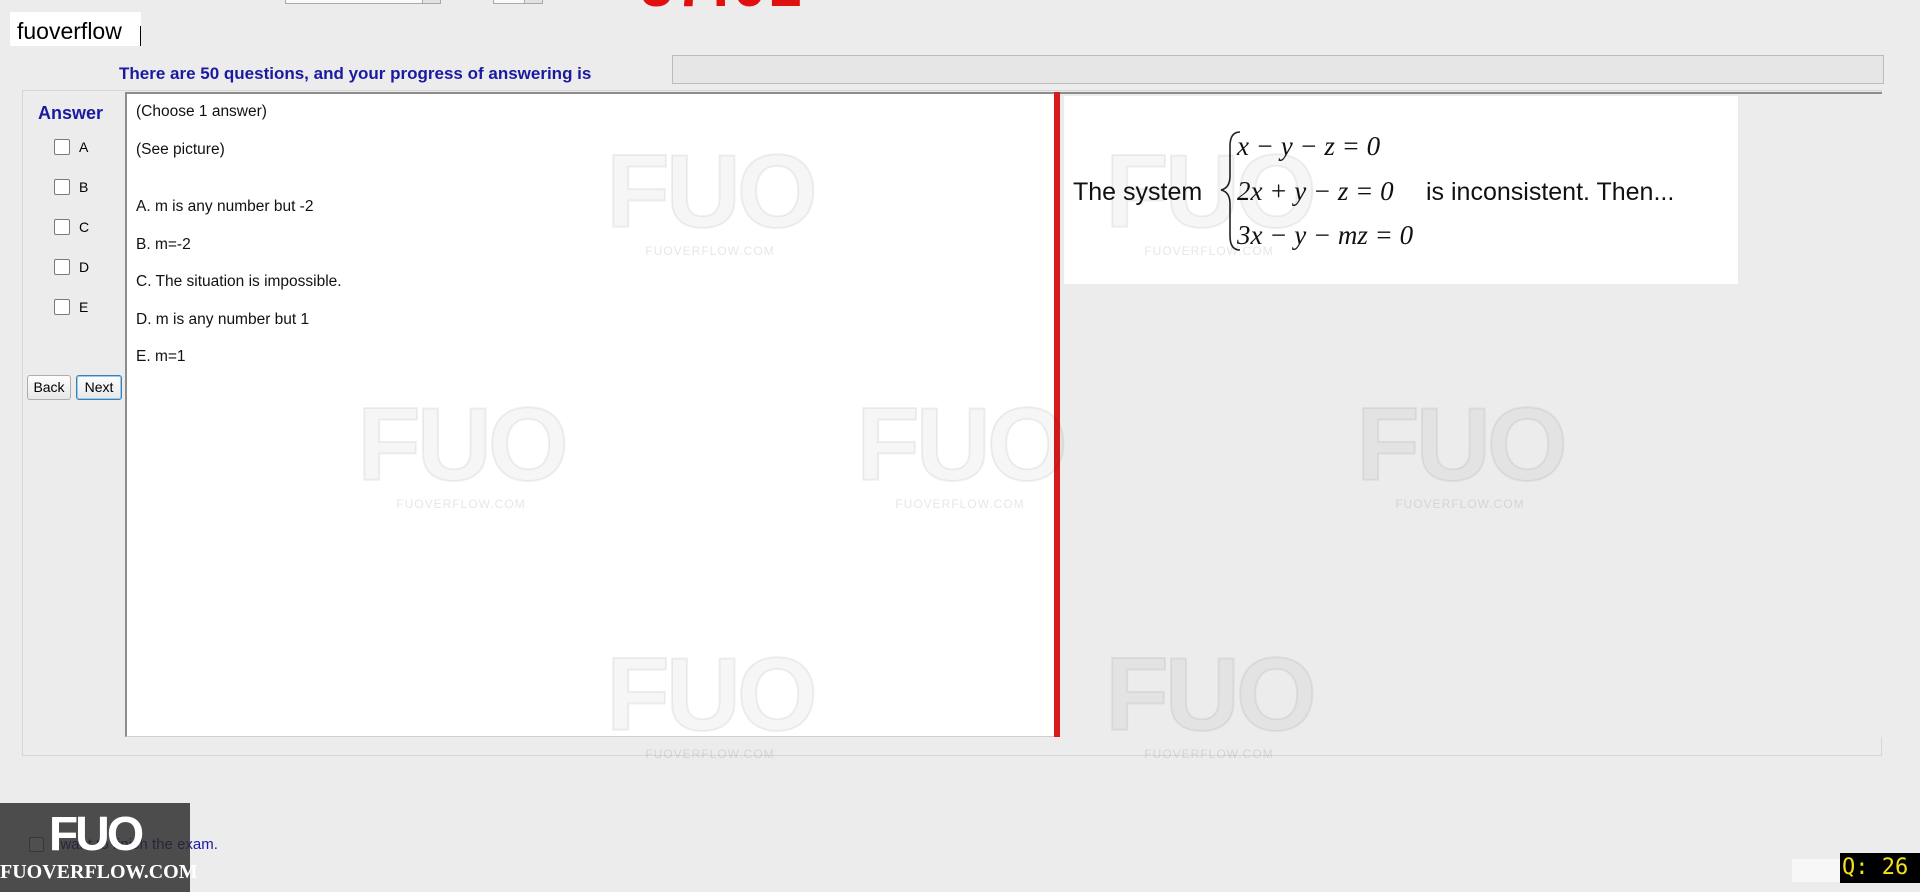 The width and height of the screenshot is (1920, 892). Describe the element at coordinates (239, 281) in the screenshot. I see `choice-c: C. The situation is impossible.` at that location.